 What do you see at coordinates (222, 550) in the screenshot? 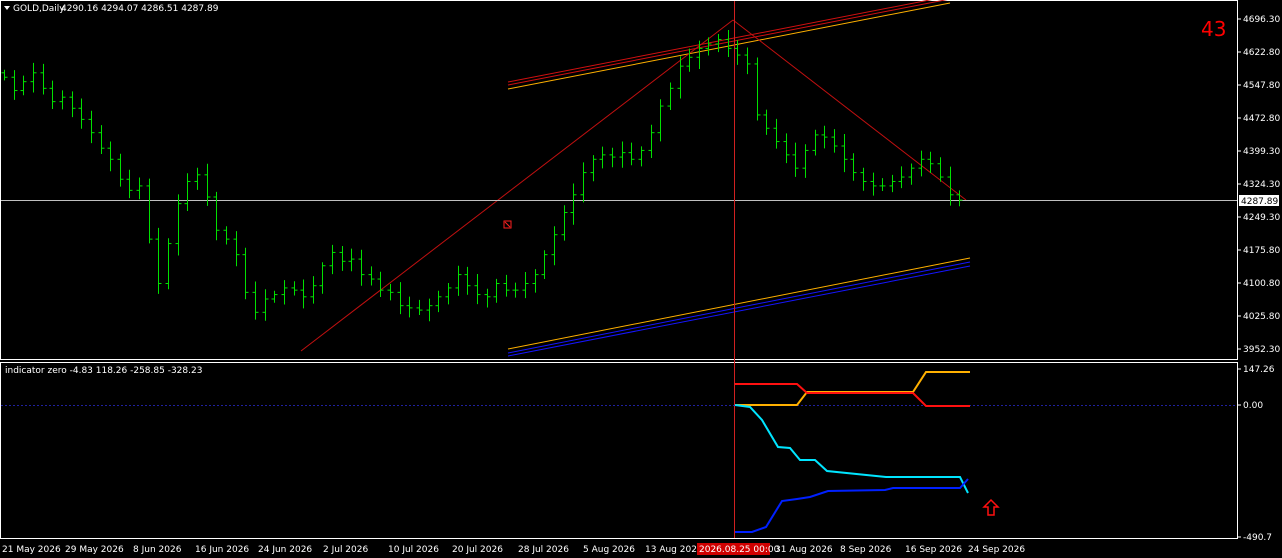
I see `time-label: 16 Jun 2026` at bounding box center [222, 550].